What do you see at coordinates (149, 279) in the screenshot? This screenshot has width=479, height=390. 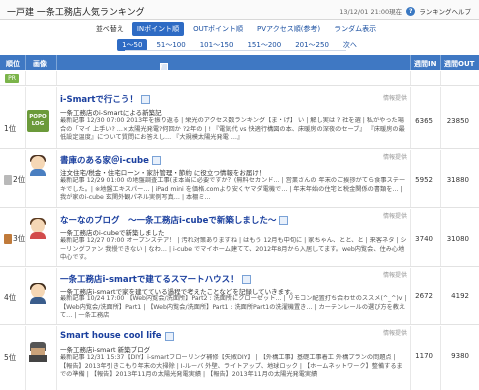 I see `blog-title-text: 一条工務店i-smartで建てるスマートハウス！` at bounding box center [149, 279].